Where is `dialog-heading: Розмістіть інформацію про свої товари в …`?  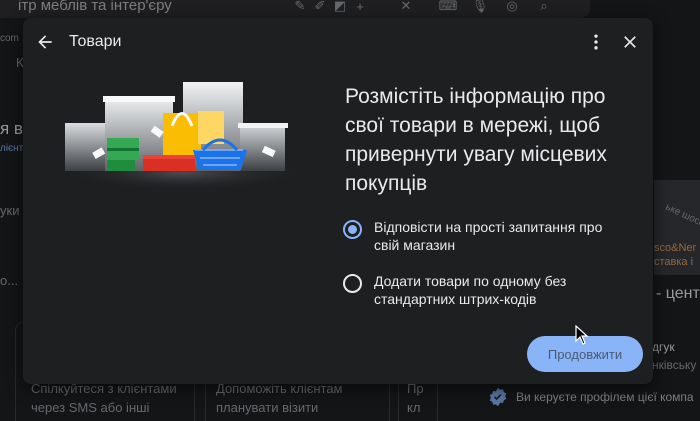
dialog-heading: Розмістіть інформацію про свої товари в … is located at coordinates (476, 140).